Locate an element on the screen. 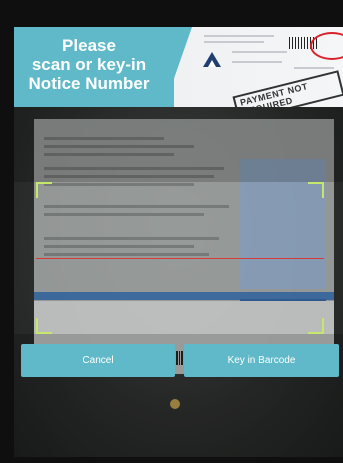 The height and width of the screenshot is (463, 343). scan-laser-line is located at coordinates (180, 258).